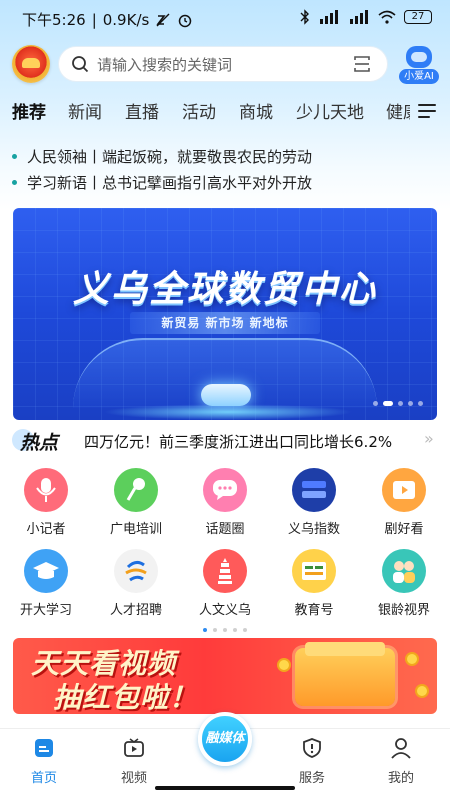 The height and width of the screenshot is (800, 450). I want to click on tab-kids: 少儿天地, so click(330, 110).